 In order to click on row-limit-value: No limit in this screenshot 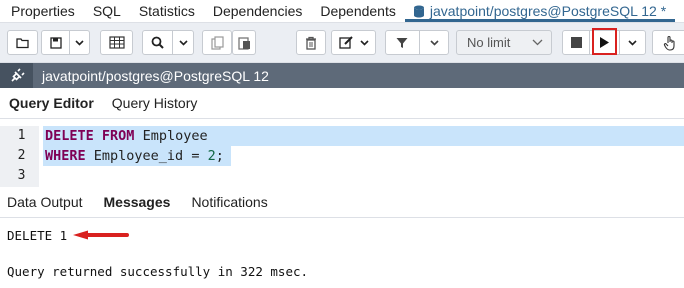, I will do `click(489, 42)`.